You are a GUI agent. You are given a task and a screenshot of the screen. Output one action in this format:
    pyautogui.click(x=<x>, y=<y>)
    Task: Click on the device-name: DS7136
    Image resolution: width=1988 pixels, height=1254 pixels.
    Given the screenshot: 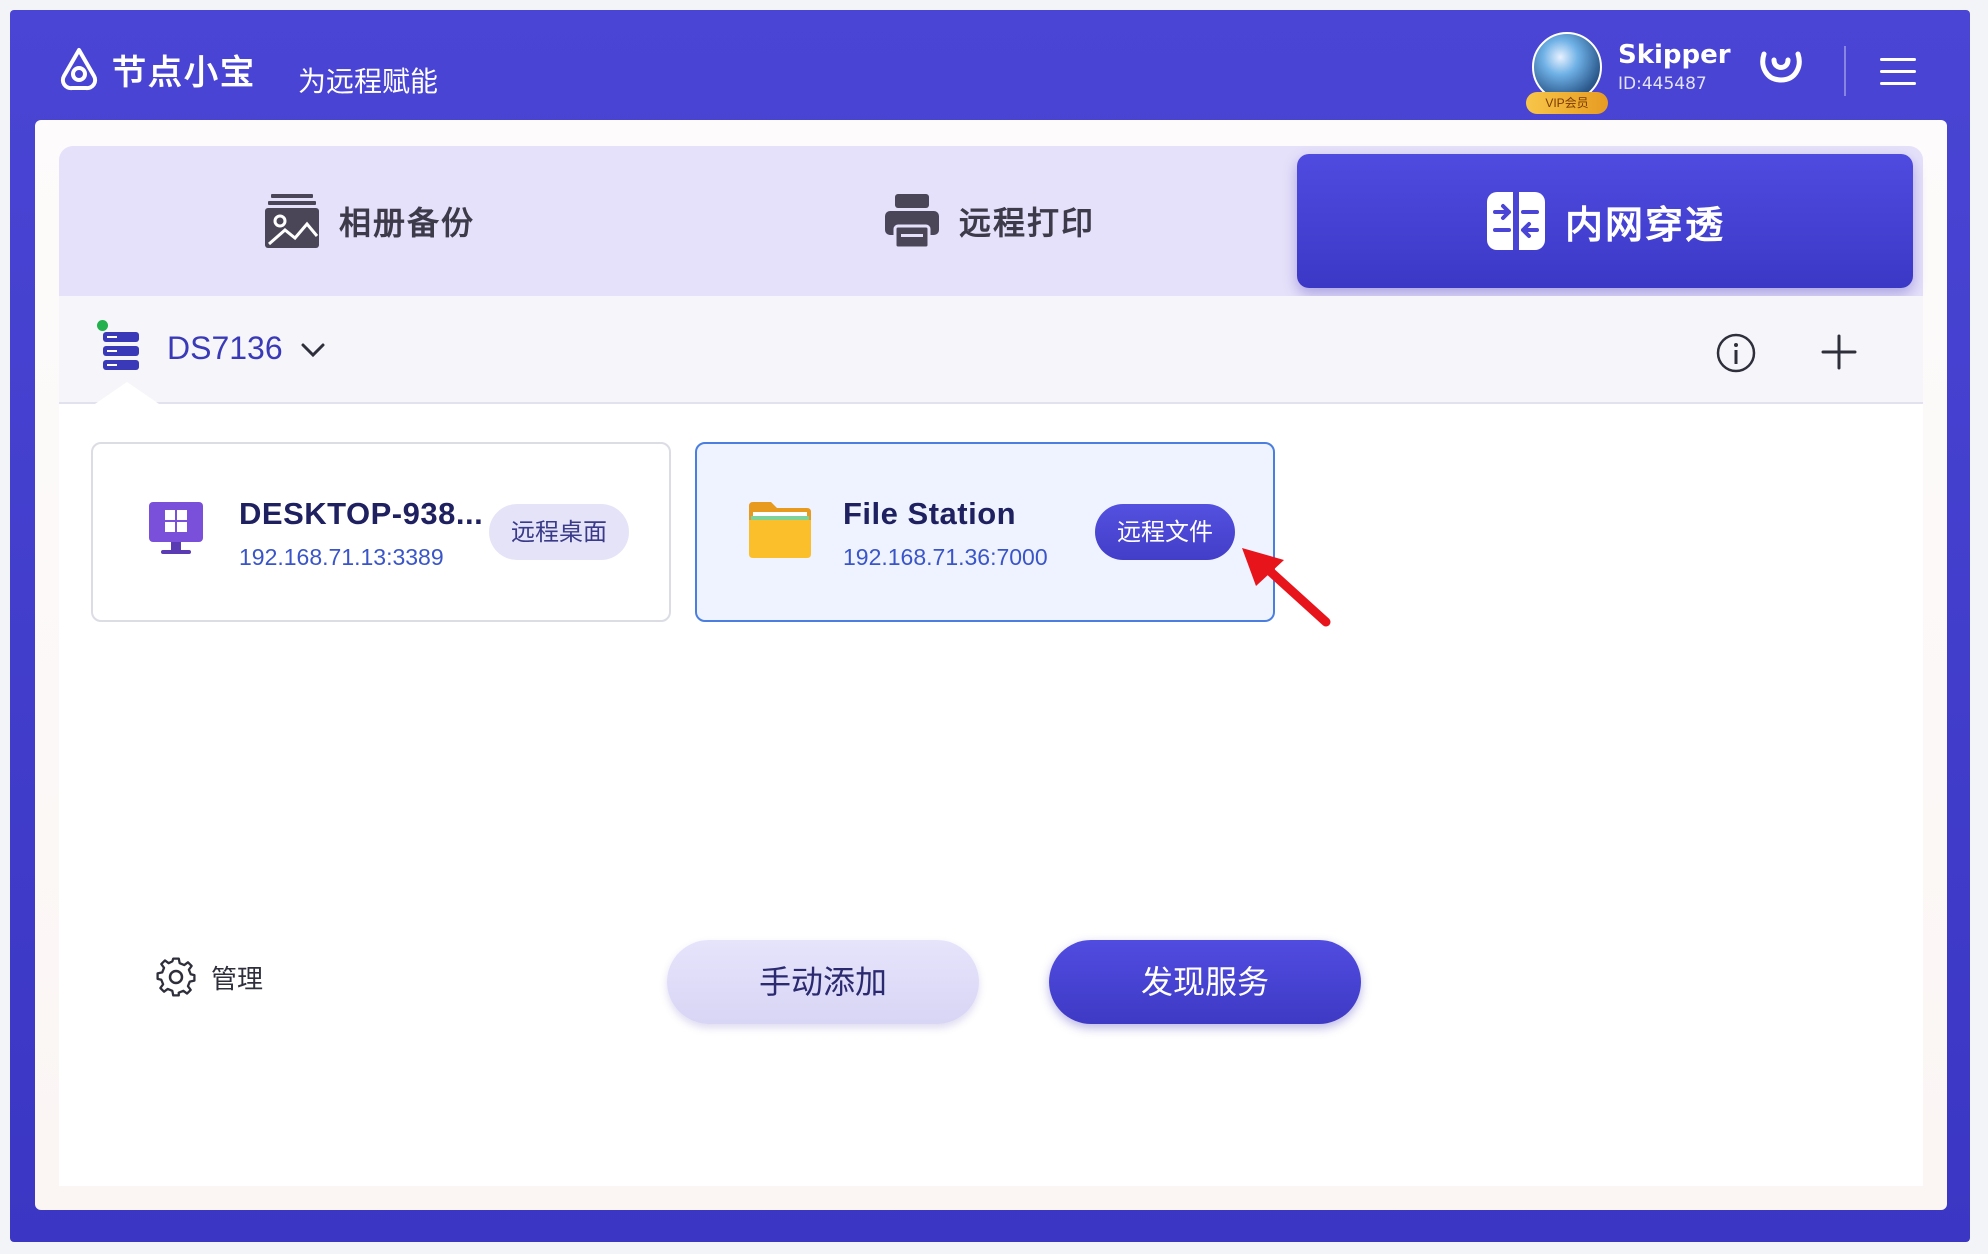 What is the action you would take?
    pyautogui.click(x=225, y=348)
    